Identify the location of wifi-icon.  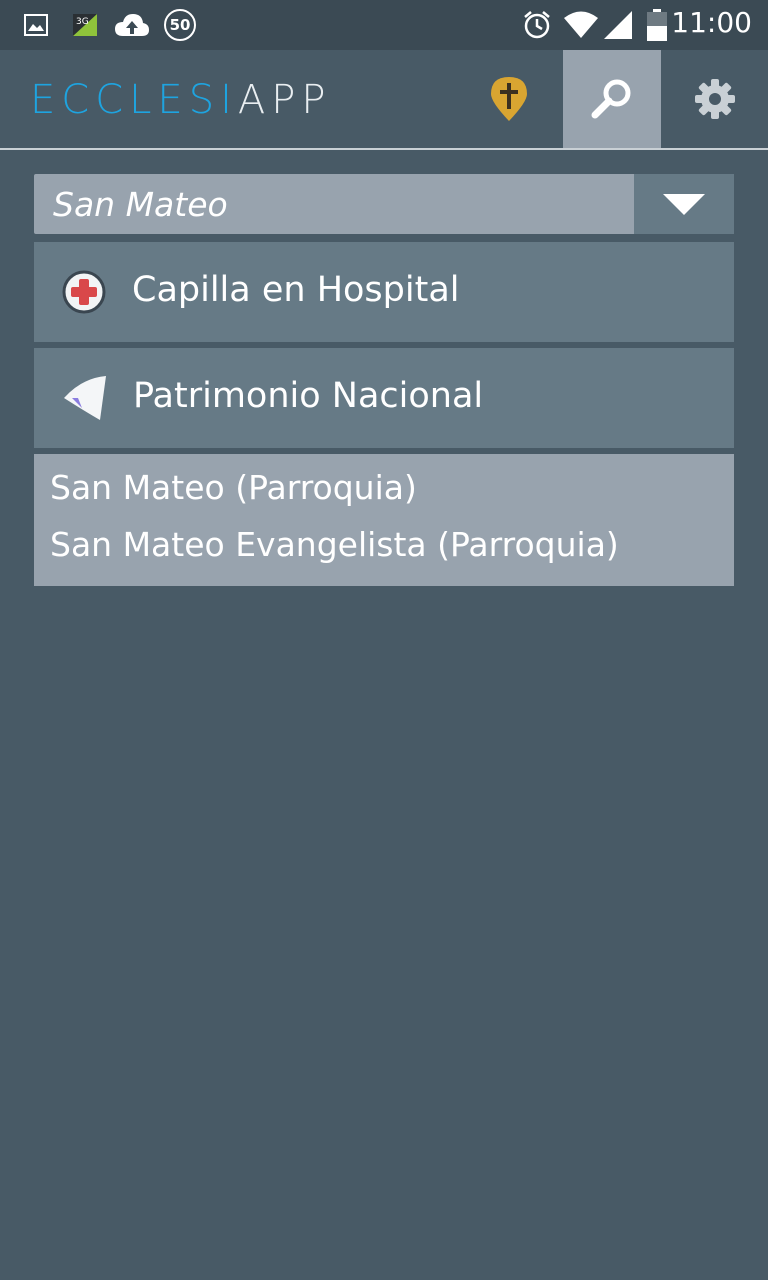
(581, 24).